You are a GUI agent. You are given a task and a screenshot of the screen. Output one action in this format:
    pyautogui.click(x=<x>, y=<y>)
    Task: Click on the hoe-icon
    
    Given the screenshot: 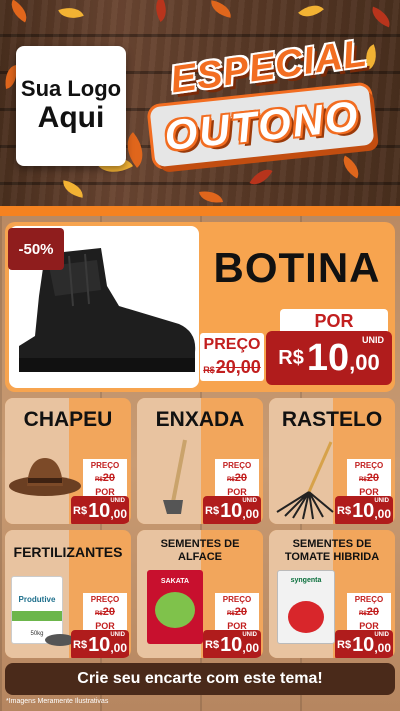 What is the action you would take?
    pyautogui.click(x=175, y=476)
    